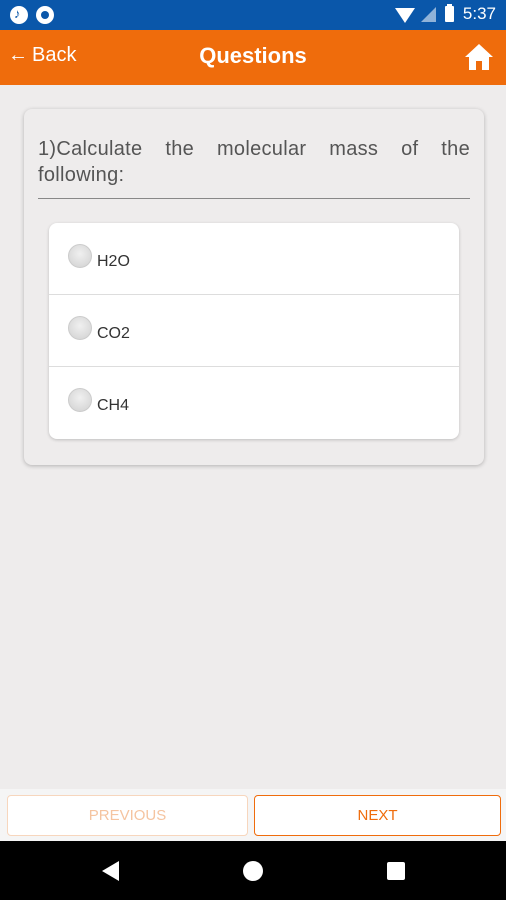 Image resolution: width=506 pixels, height=900 pixels. What do you see at coordinates (428, 14) in the screenshot?
I see `cell-signal-icon` at bounding box center [428, 14].